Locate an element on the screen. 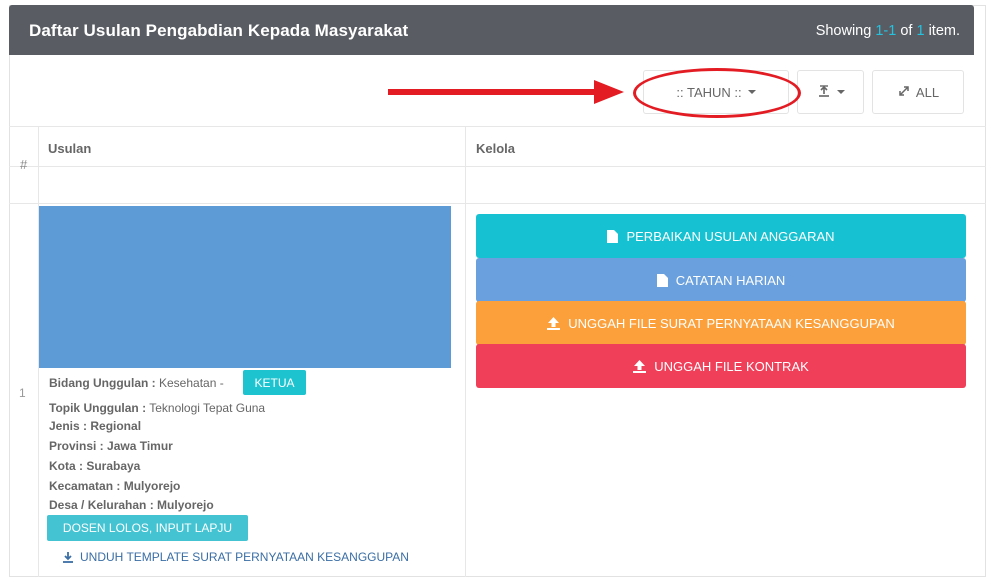  annotation-arrow is located at coordinates (492, 92).